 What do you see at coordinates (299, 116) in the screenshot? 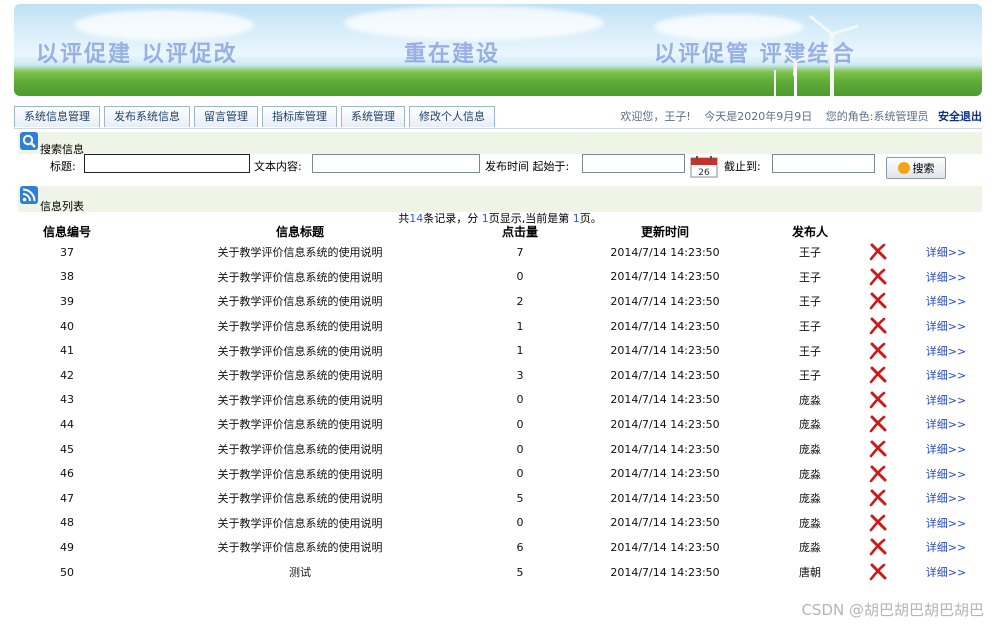
I see `tab-indicator-library: 指标库管理` at bounding box center [299, 116].